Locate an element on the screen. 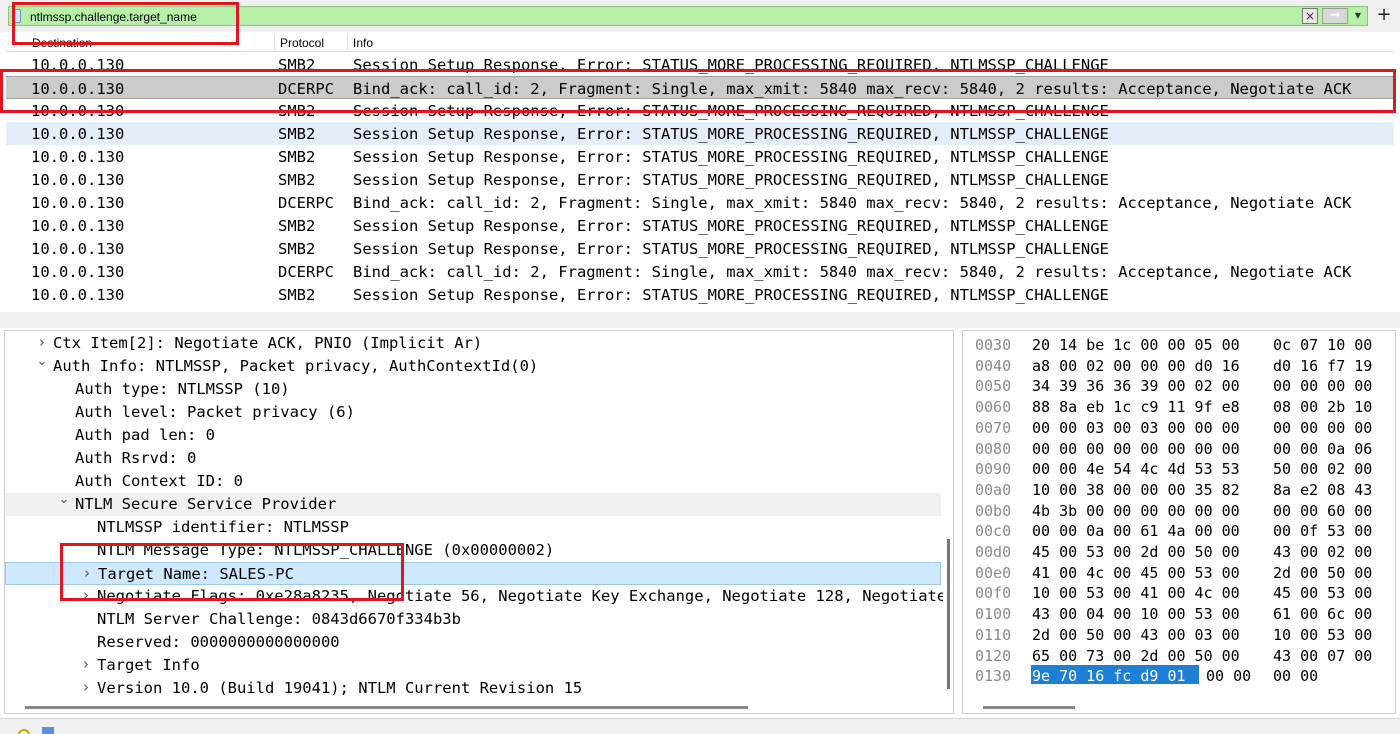 The height and width of the screenshot is (734, 1400). hex-row: 00d0 45 00 53 00 2d 00 50 00 43 00 02 00 is located at coordinates (1178, 550).